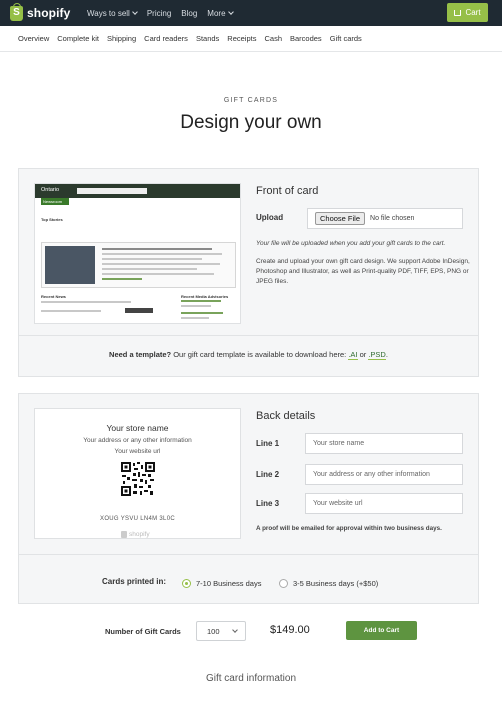 This screenshot has height=702, width=502. I want to click on shopping-bag-icon, so click(124, 534).